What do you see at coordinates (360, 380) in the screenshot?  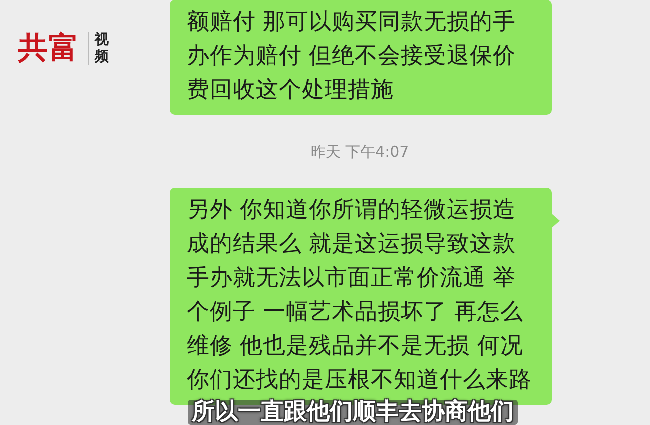 I see `message-text: 你们还找的是压根不知道什么来路` at bounding box center [360, 380].